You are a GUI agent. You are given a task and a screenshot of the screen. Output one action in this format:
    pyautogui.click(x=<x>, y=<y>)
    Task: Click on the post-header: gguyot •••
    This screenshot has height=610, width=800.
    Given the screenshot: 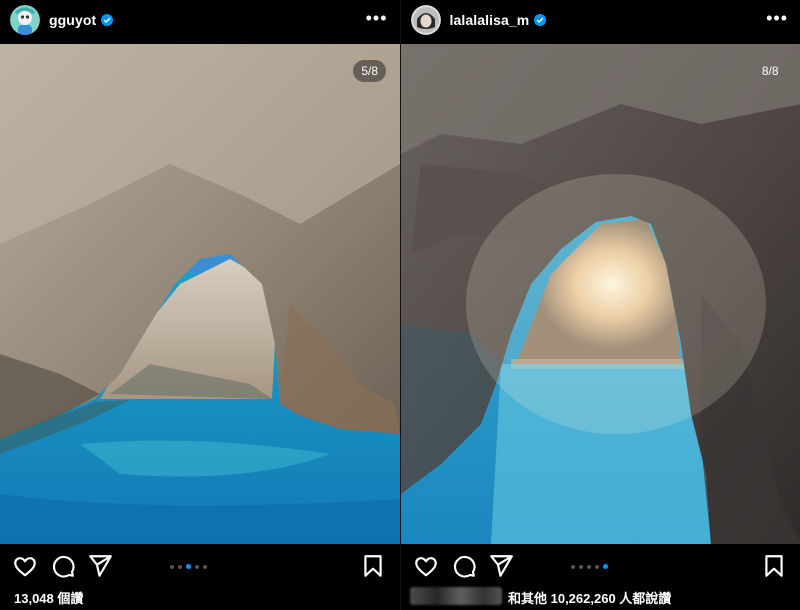 What is the action you would take?
    pyautogui.click(x=200, y=20)
    